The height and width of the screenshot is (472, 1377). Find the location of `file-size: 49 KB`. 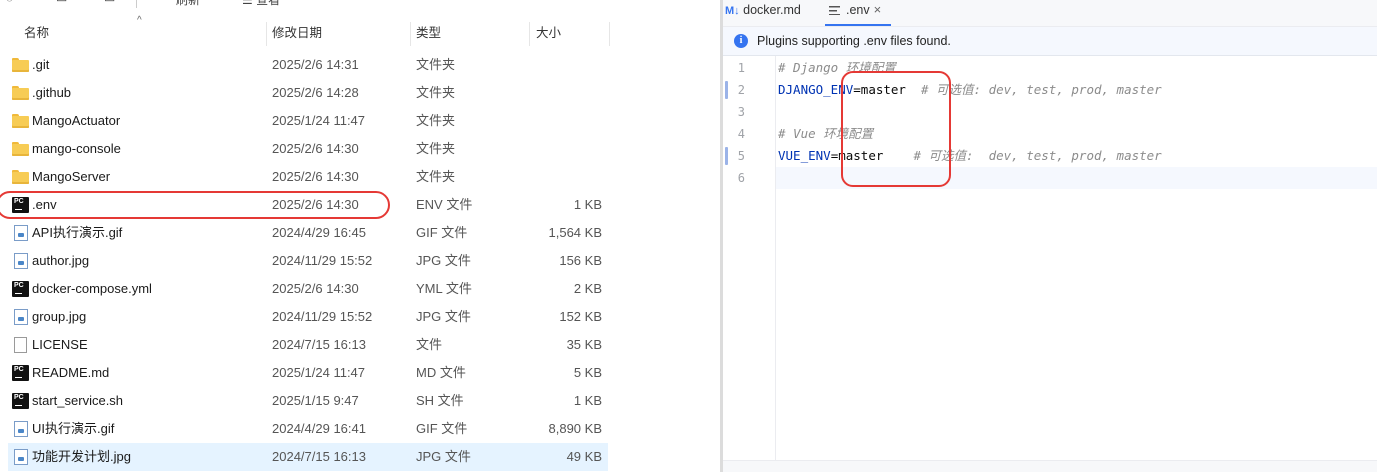

file-size: 49 KB is located at coordinates (584, 456).